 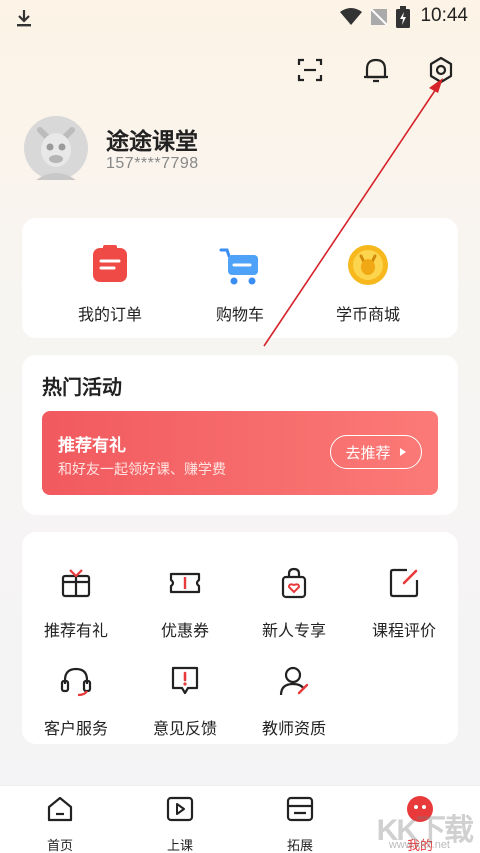 What do you see at coordinates (300, 823) in the screenshot?
I see `tab-expand: 拓展` at bounding box center [300, 823].